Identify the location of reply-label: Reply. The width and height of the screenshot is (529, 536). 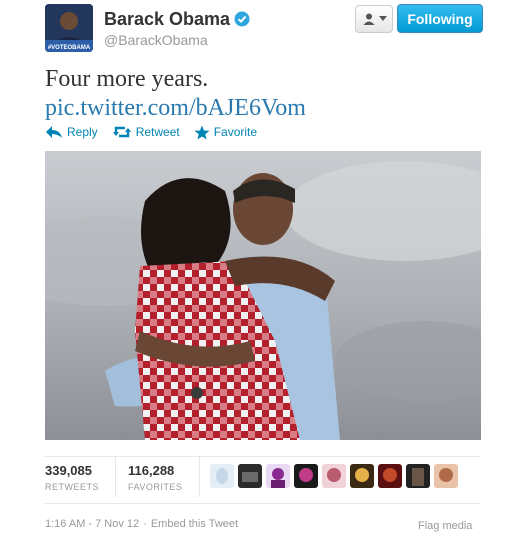
(82, 132).